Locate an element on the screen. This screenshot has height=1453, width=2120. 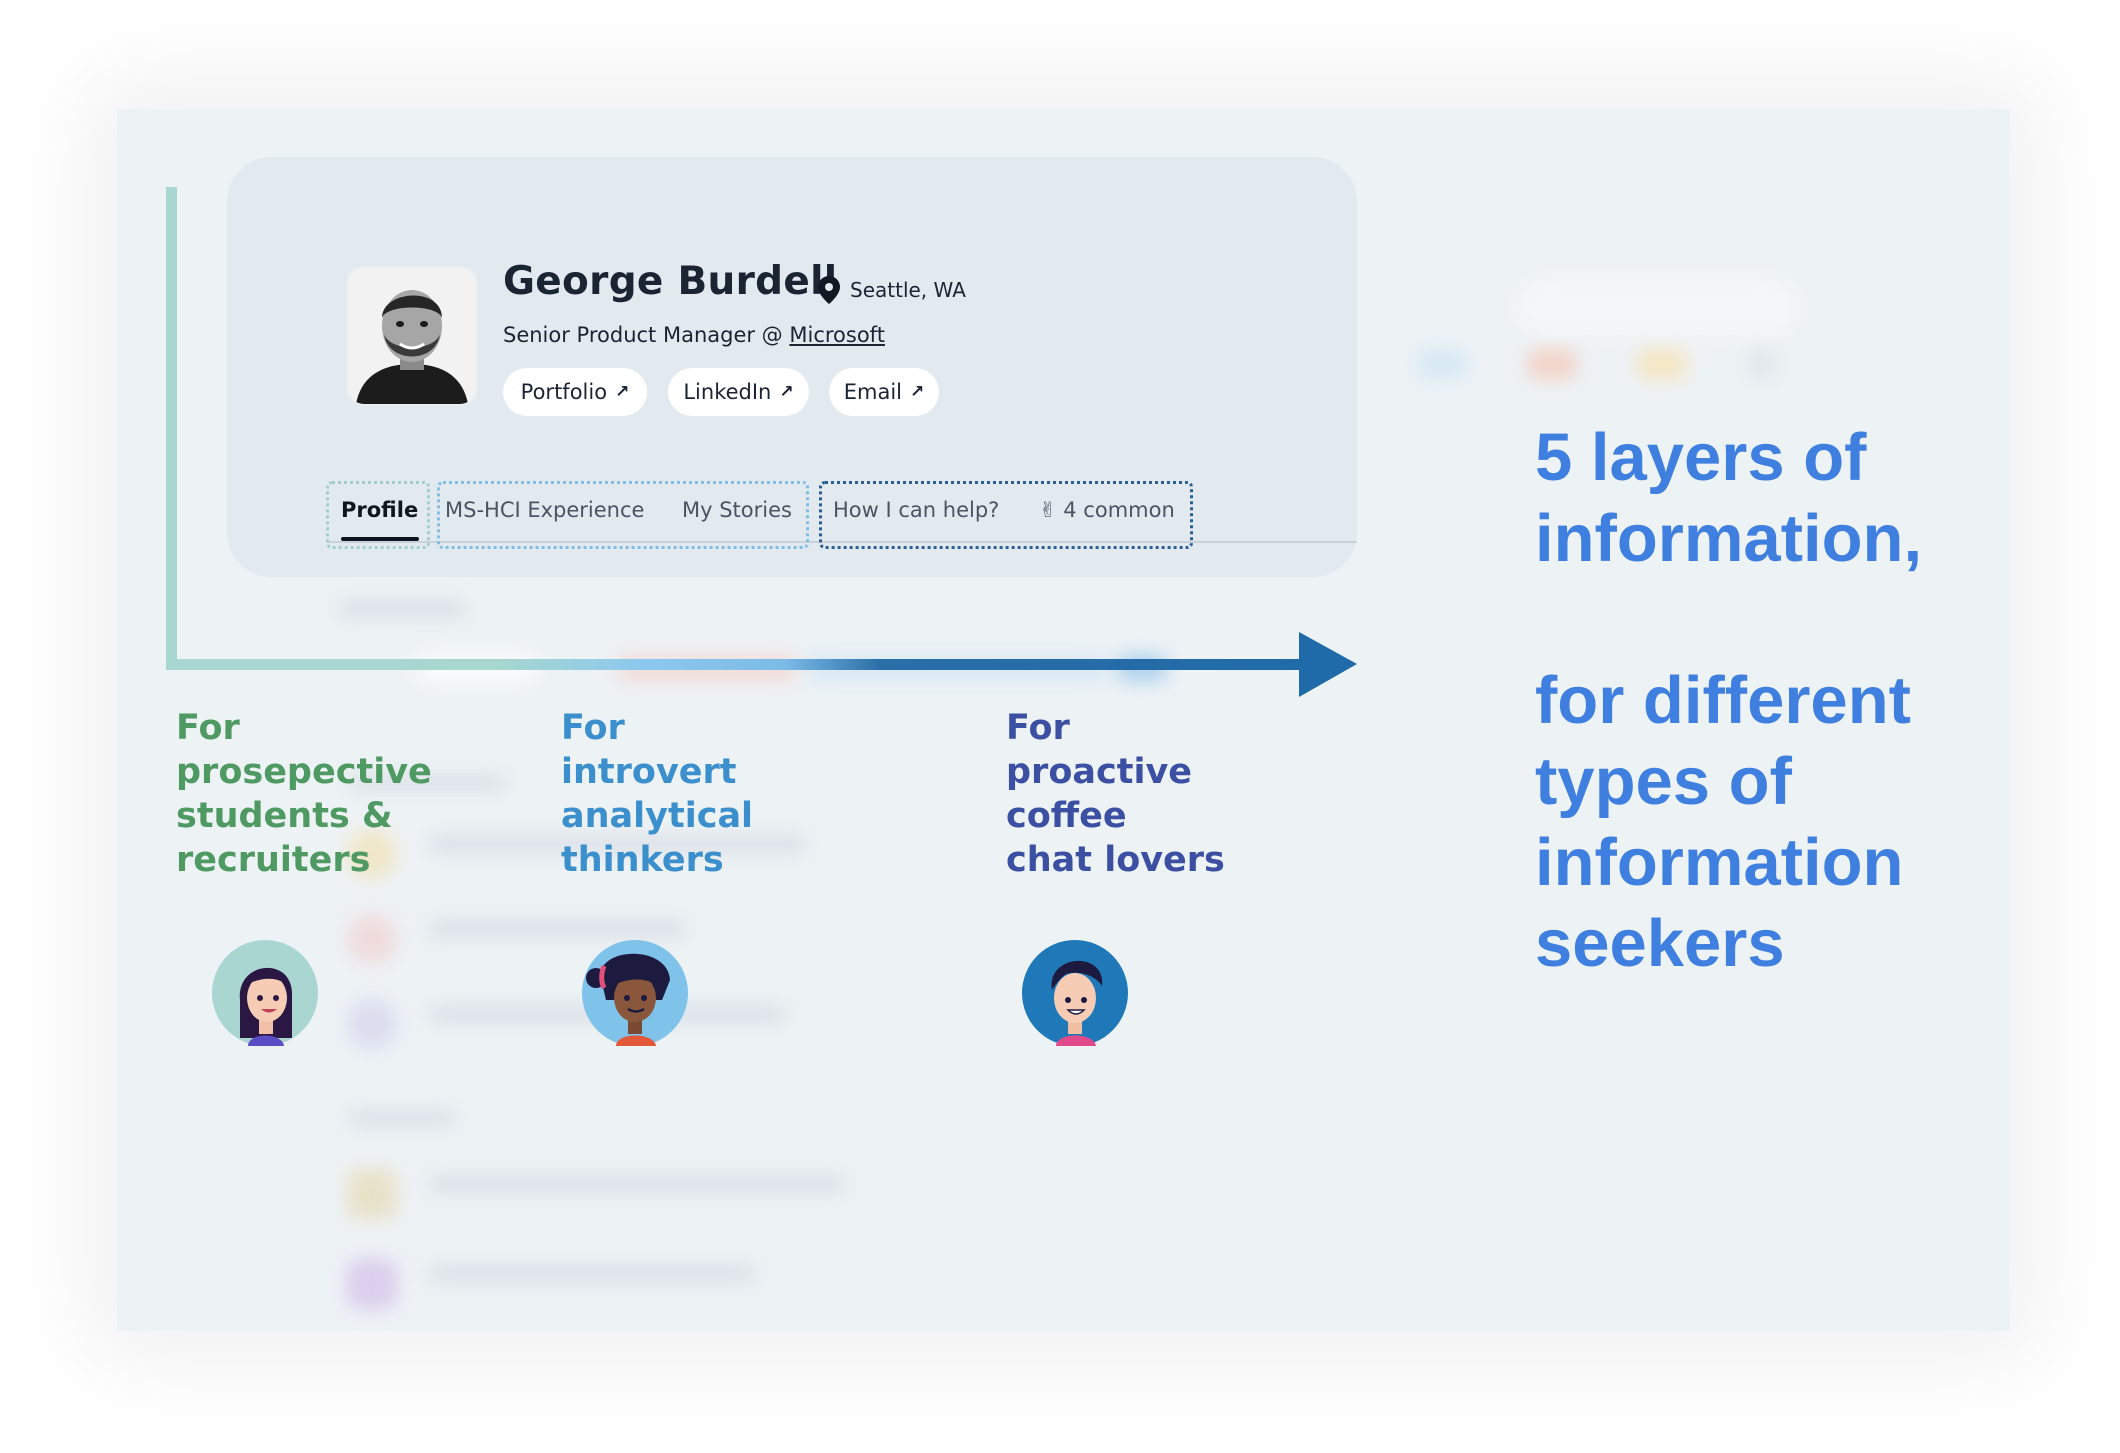
arrow-head-icon is located at coordinates (1328, 664).